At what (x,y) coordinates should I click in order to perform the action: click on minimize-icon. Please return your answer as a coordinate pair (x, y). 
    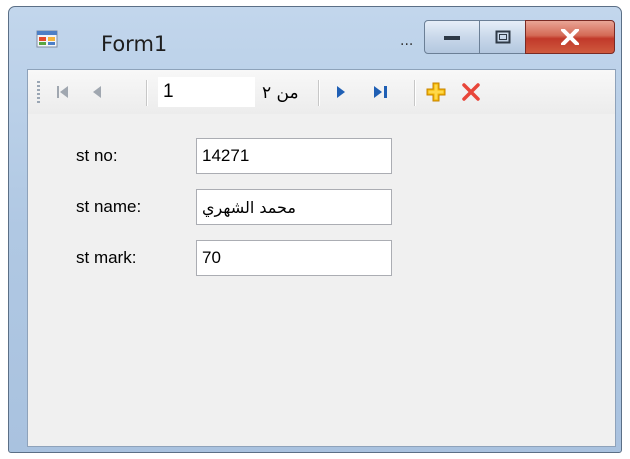
    Looking at the image, I should click on (452, 38).